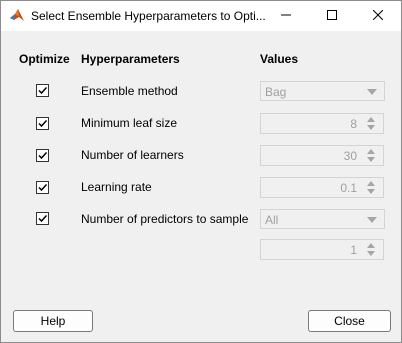 This screenshot has height=343, width=402. I want to click on minimize-icon, so click(286, 16).